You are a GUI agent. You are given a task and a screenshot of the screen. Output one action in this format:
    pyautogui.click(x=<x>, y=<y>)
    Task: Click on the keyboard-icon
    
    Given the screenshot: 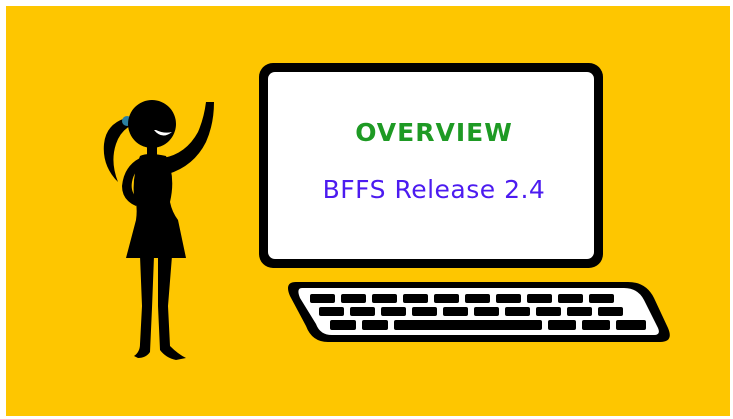 What is the action you would take?
    pyautogui.click(x=479, y=312)
    